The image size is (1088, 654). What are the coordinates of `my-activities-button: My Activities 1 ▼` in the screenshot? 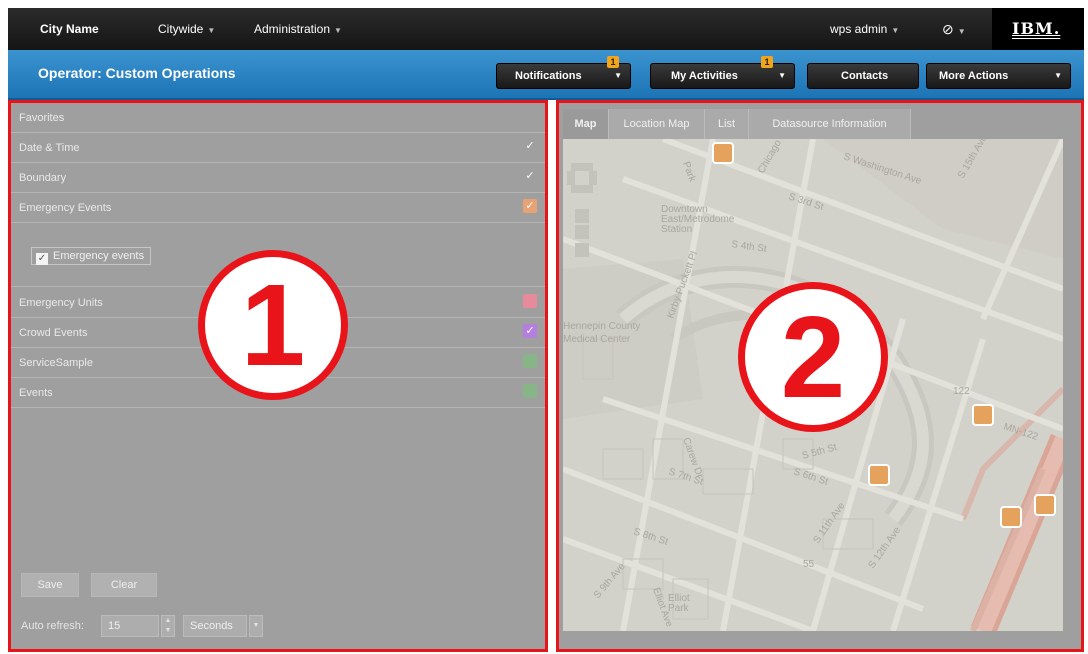 It's located at (722, 72).